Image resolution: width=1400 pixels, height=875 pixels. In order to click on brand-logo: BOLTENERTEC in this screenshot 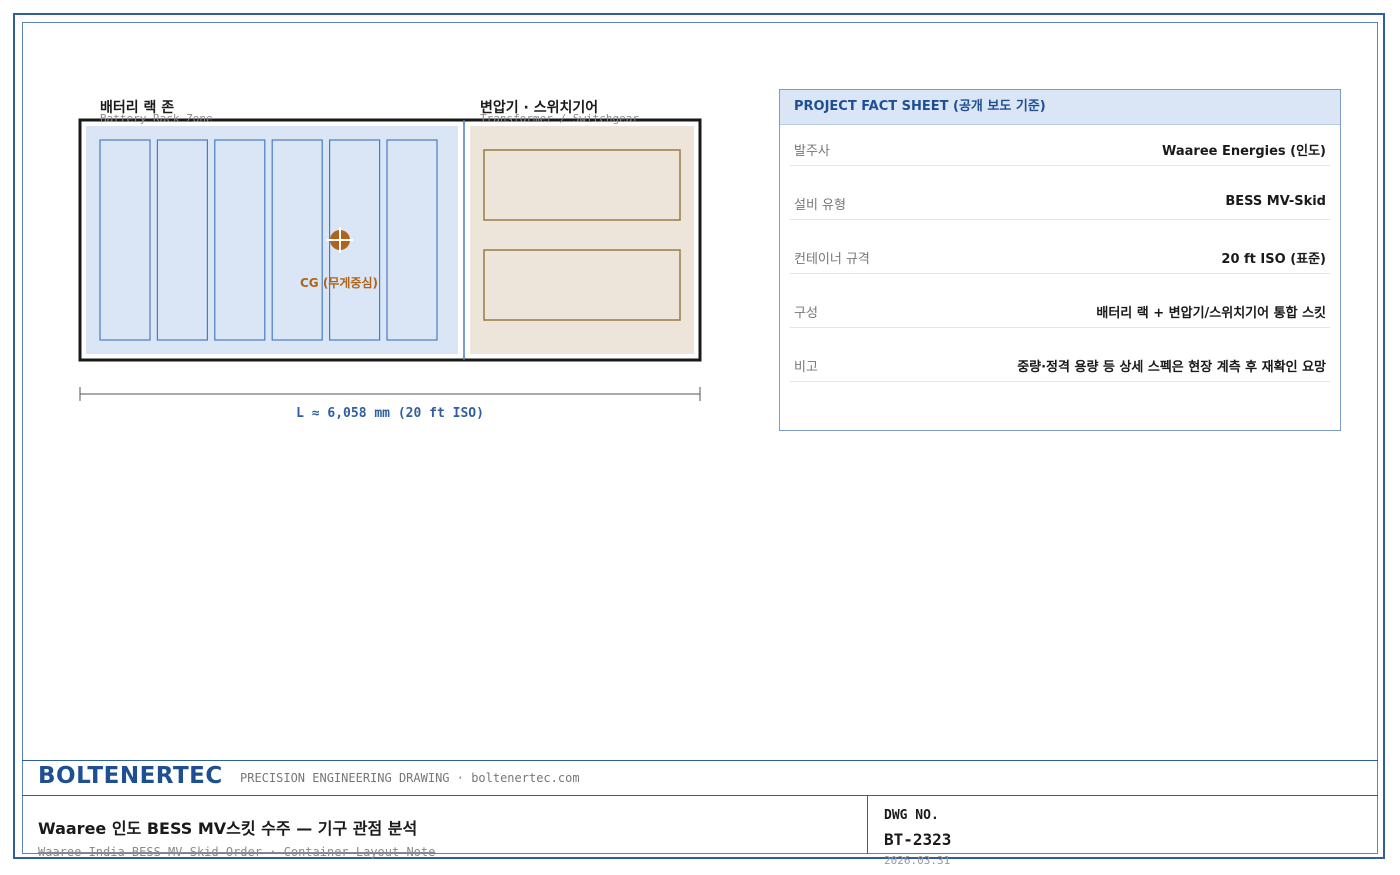, I will do `click(130, 776)`.